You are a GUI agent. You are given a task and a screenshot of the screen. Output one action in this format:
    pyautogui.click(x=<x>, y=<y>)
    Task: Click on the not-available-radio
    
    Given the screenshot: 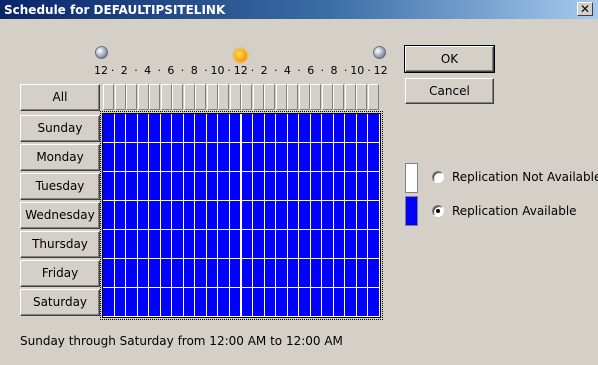 What is the action you would take?
    pyautogui.click(x=438, y=177)
    